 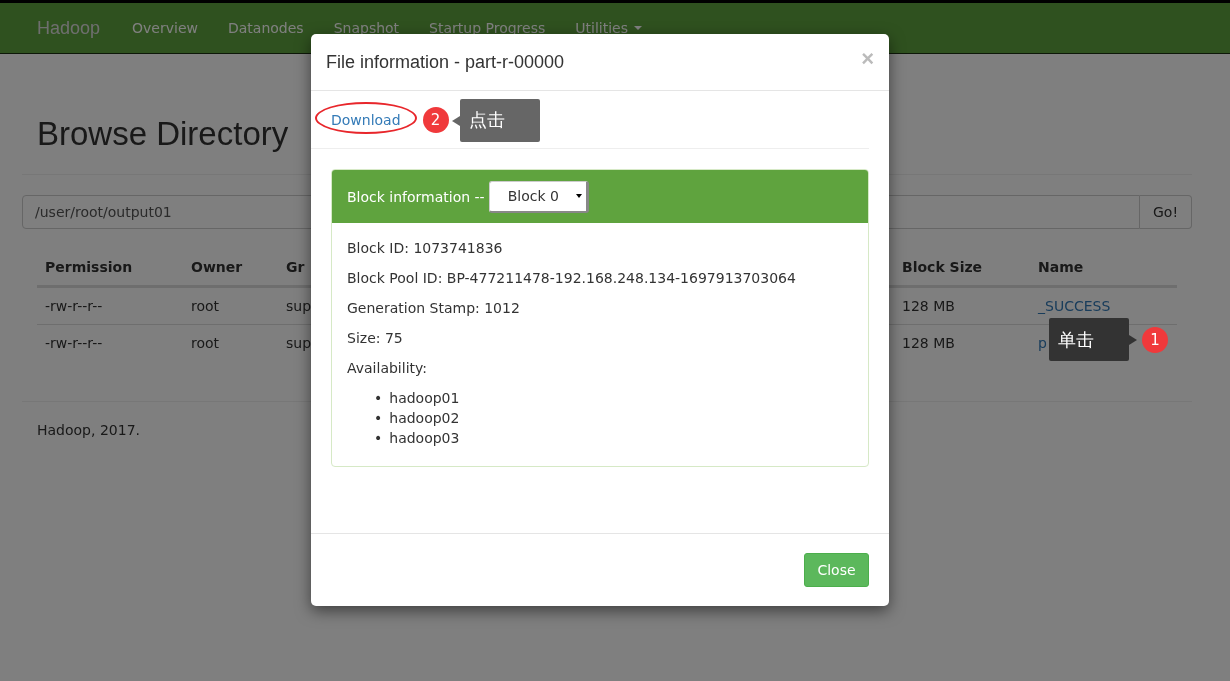 What do you see at coordinates (434, 308) in the screenshot?
I see `info-line: Generation Stamp: 1012` at bounding box center [434, 308].